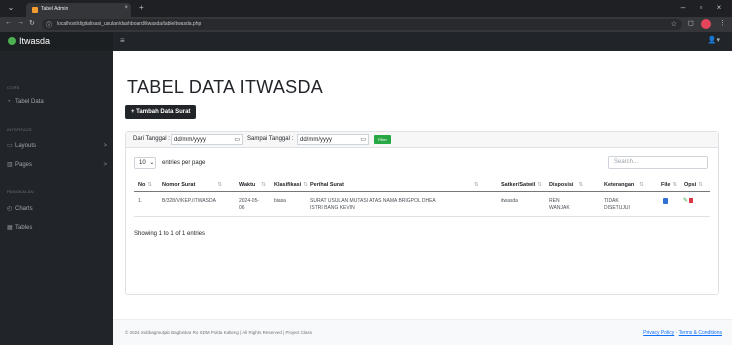 This screenshot has width=732, height=345. What do you see at coordinates (611, 201) in the screenshot?
I see `cell-keterangan-line1: TIDAK` at bounding box center [611, 201].